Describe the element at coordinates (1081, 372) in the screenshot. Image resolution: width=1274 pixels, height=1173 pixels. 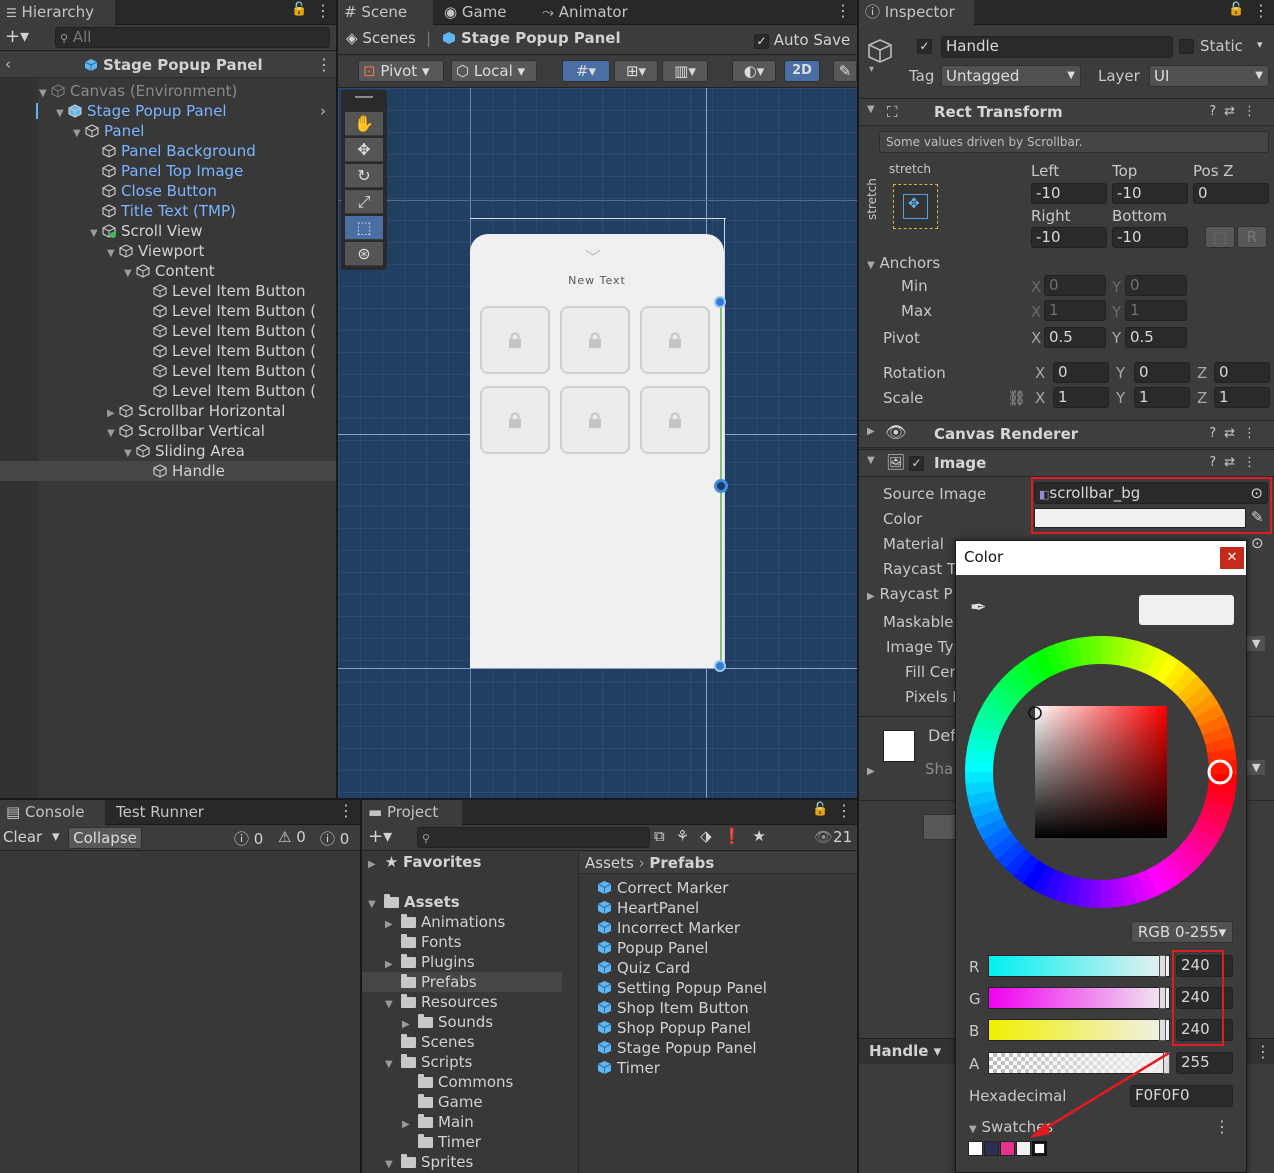
I see `rotation-x-field: 0` at that location.